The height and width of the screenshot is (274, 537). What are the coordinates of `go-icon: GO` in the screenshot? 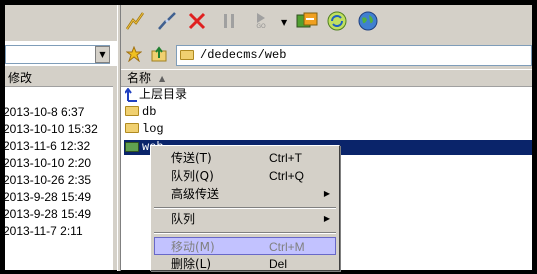 It's located at (261, 21).